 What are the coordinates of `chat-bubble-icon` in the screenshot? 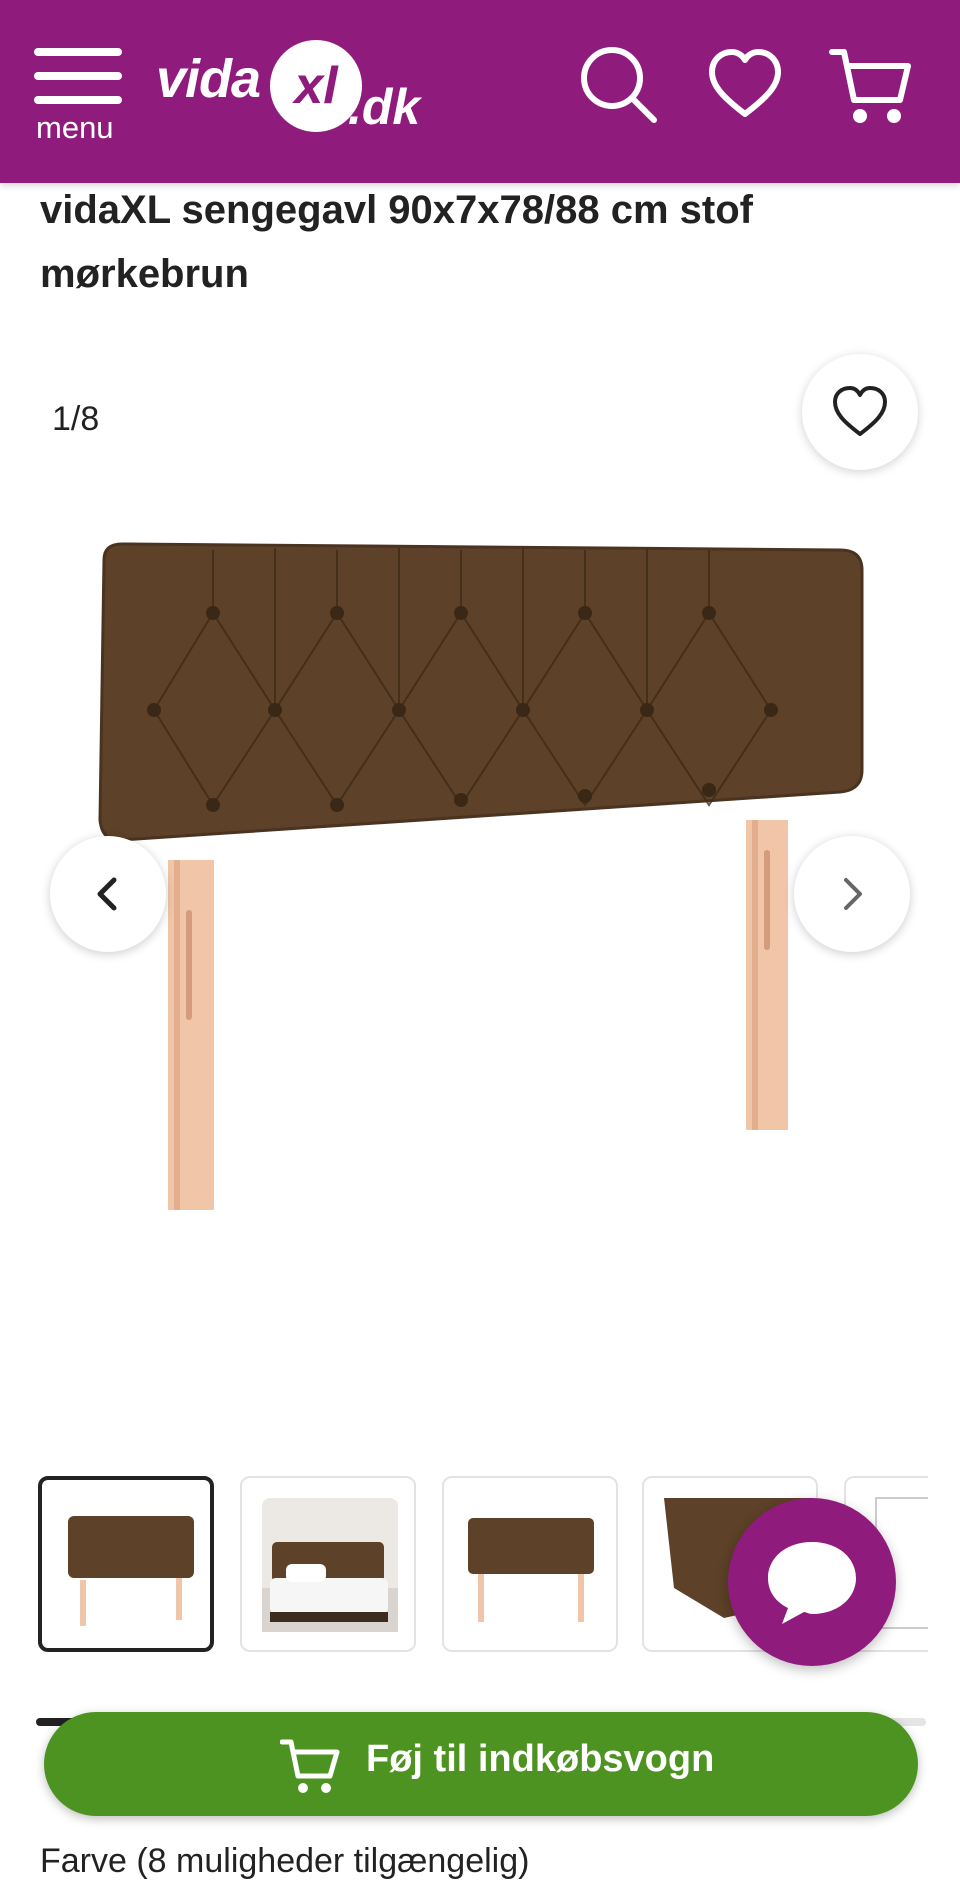 It's located at (812, 1583).